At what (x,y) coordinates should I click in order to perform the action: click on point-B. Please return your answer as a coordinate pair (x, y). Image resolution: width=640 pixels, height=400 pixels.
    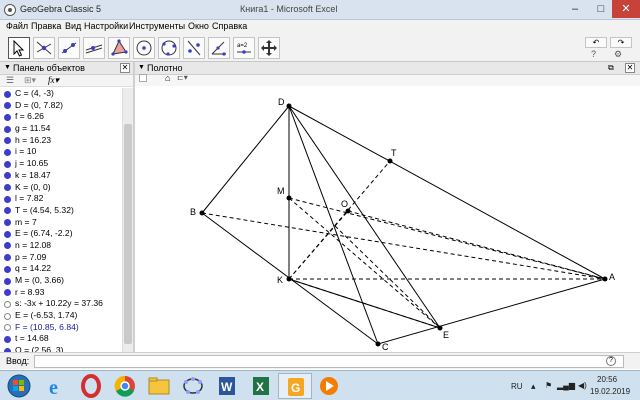
    Looking at the image, I should click on (202, 213).